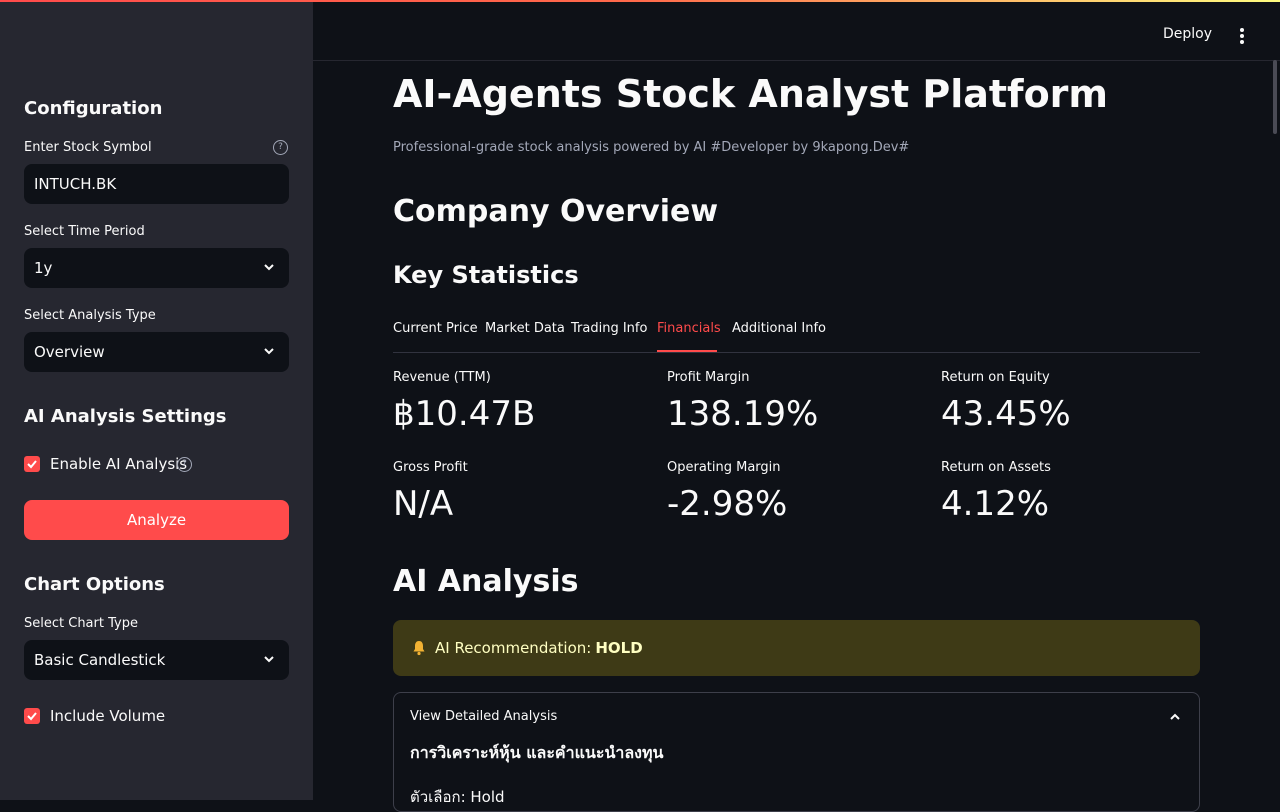 This screenshot has width=1280, height=812. I want to click on include-volume-checkbox, so click(32, 716).